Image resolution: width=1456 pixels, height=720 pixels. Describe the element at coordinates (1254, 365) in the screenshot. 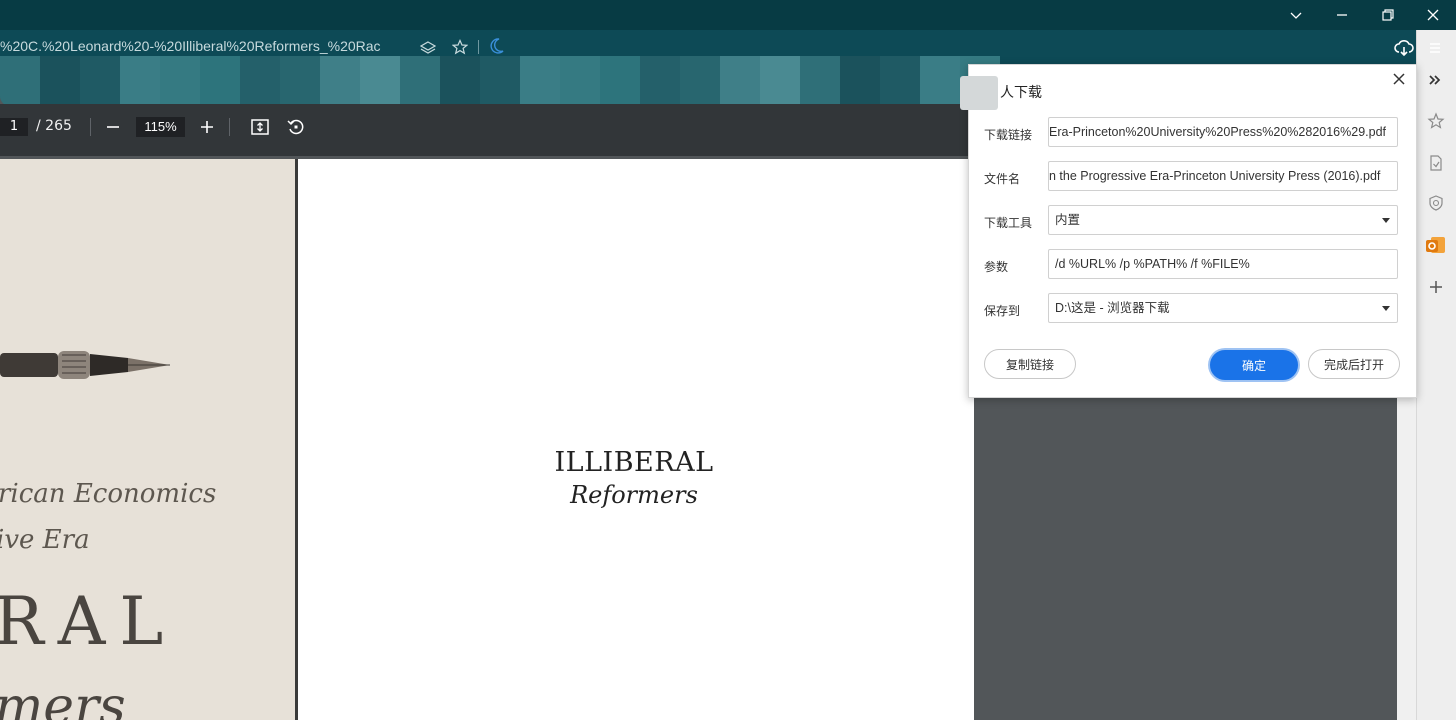

I see `confirm-button: 确定` at that location.